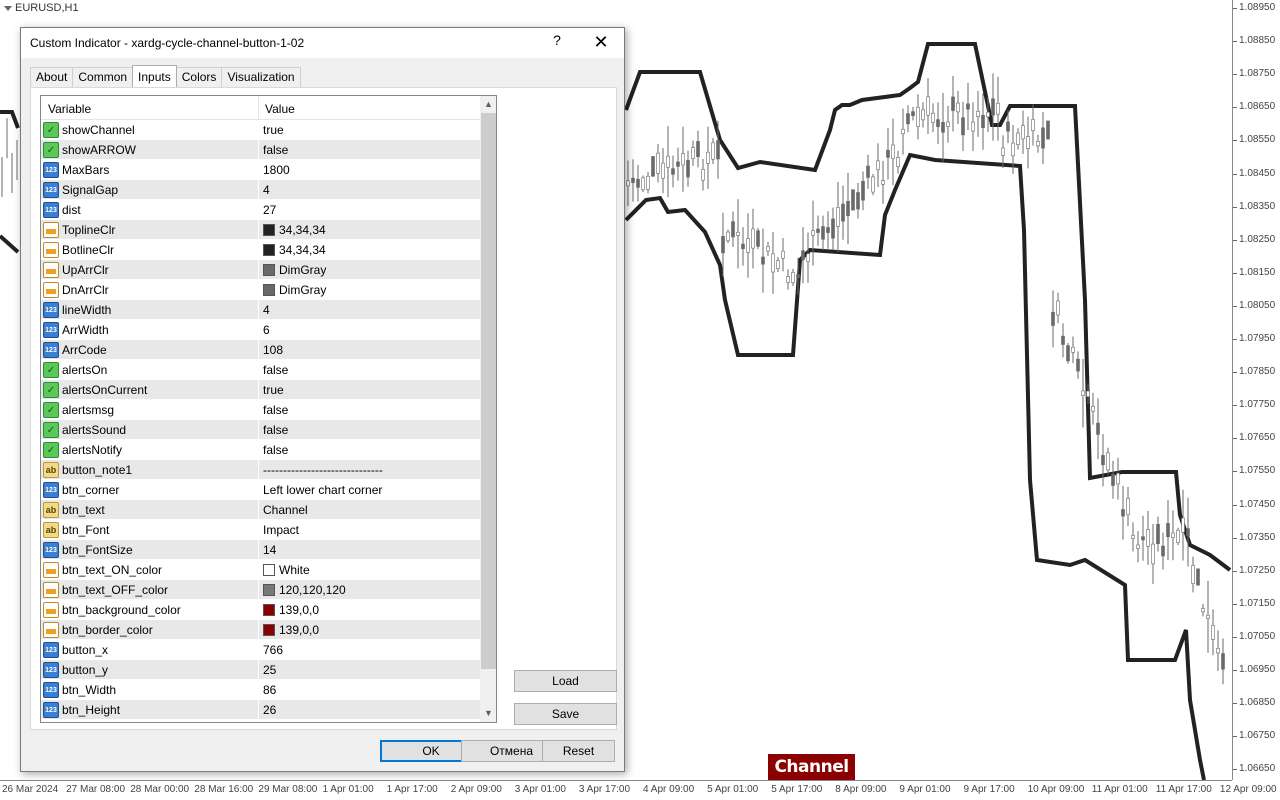 The width and height of the screenshot is (1280, 800). Describe the element at coordinates (557, 42) in the screenshot. I see `help-icon: ?` at that location.